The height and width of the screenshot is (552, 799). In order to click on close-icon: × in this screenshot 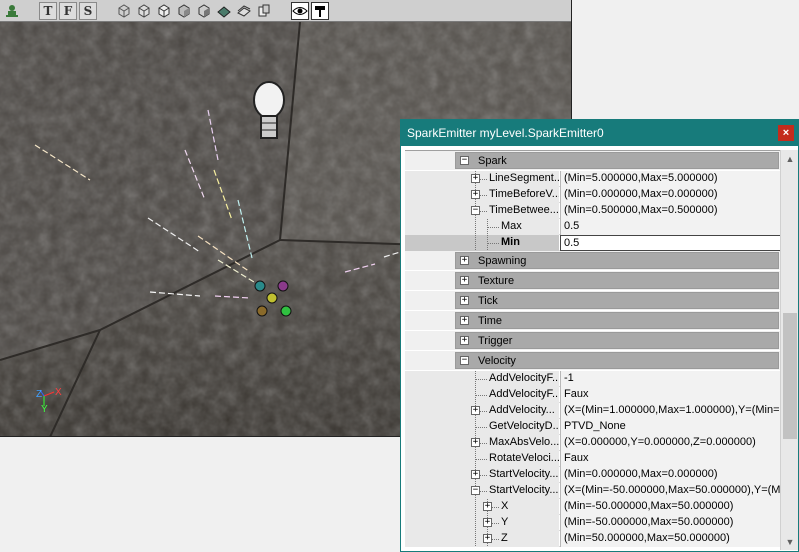, I will do `click(786, 133)`.